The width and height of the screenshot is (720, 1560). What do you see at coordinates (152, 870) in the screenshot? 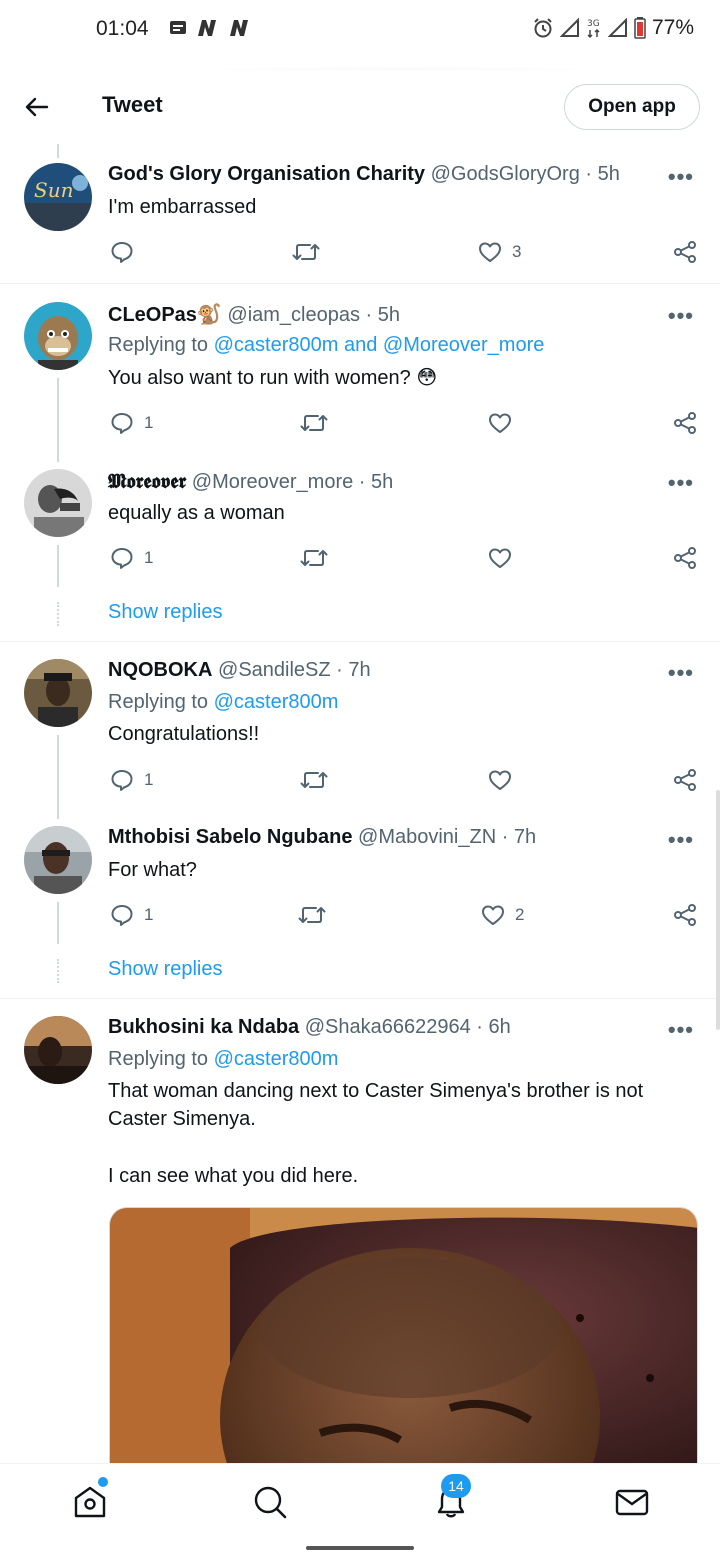
I see `tweet-text: For what?` at bounding box center [152, 870].